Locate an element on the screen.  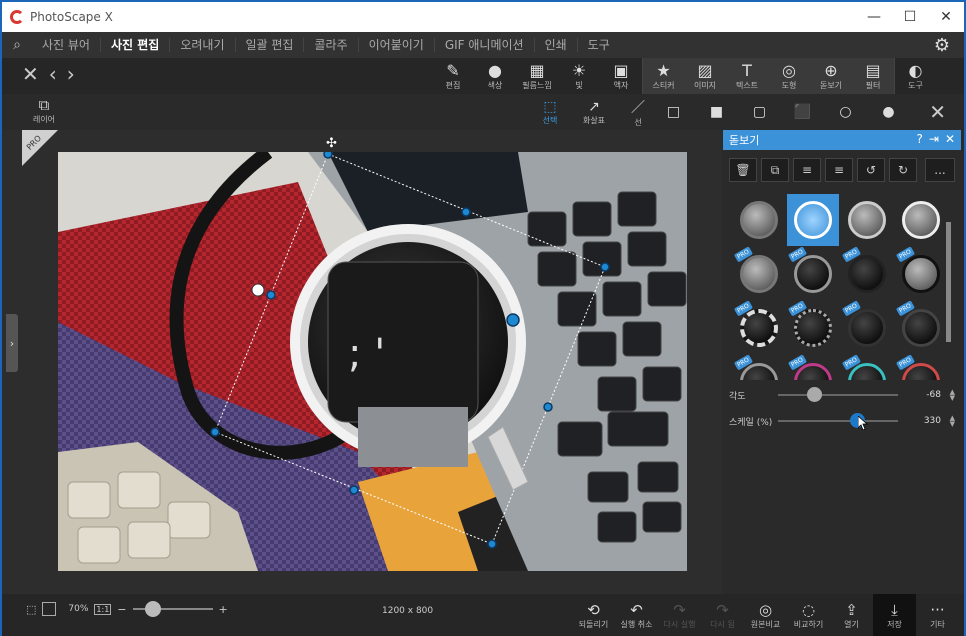
close-image-icon: ✕ is located at coordinates (30, 74).